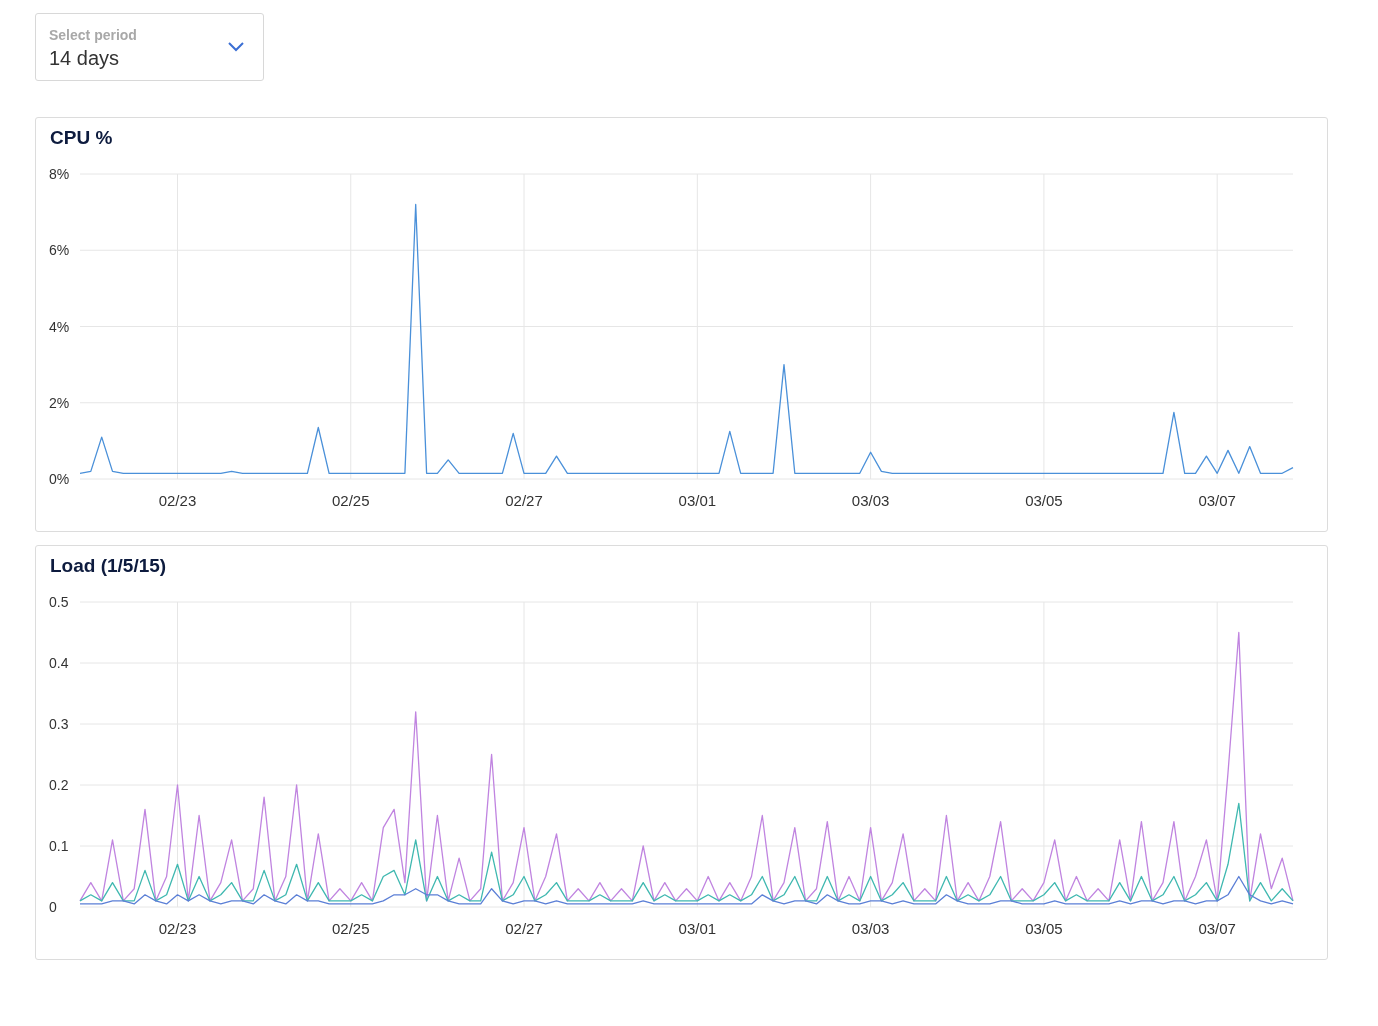 The image size is (1378, 1026). Describe the element at coordinates (149, 47) in the screenshot. I see `period-dropdown: Select period 14 days` at that location.